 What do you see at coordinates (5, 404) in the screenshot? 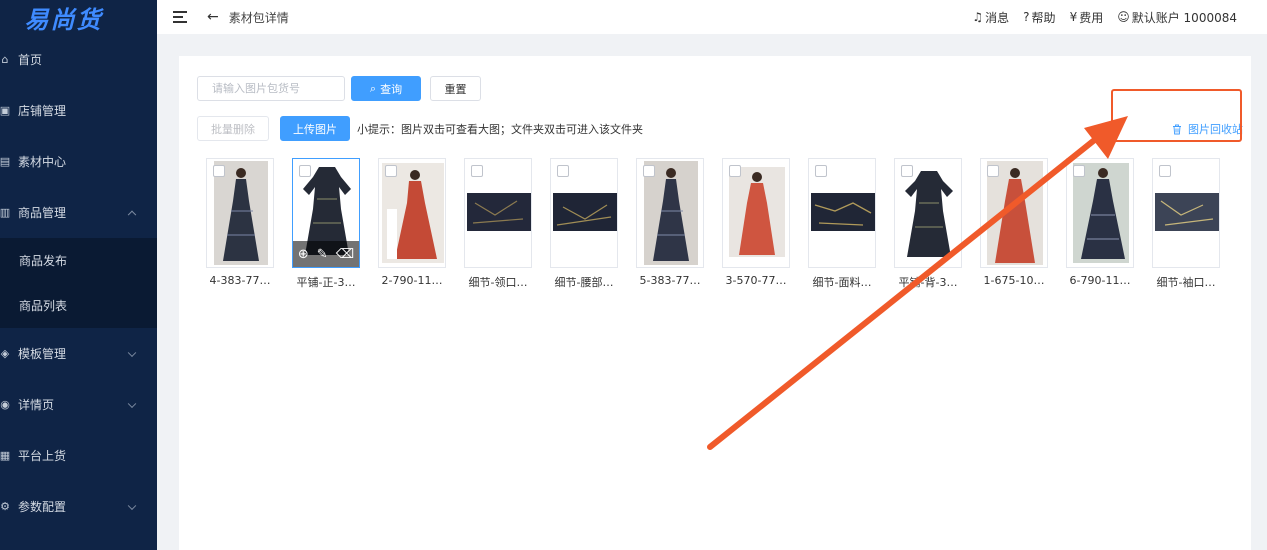
I see `detail-icon: ◉` at bounding box center [5, 404].